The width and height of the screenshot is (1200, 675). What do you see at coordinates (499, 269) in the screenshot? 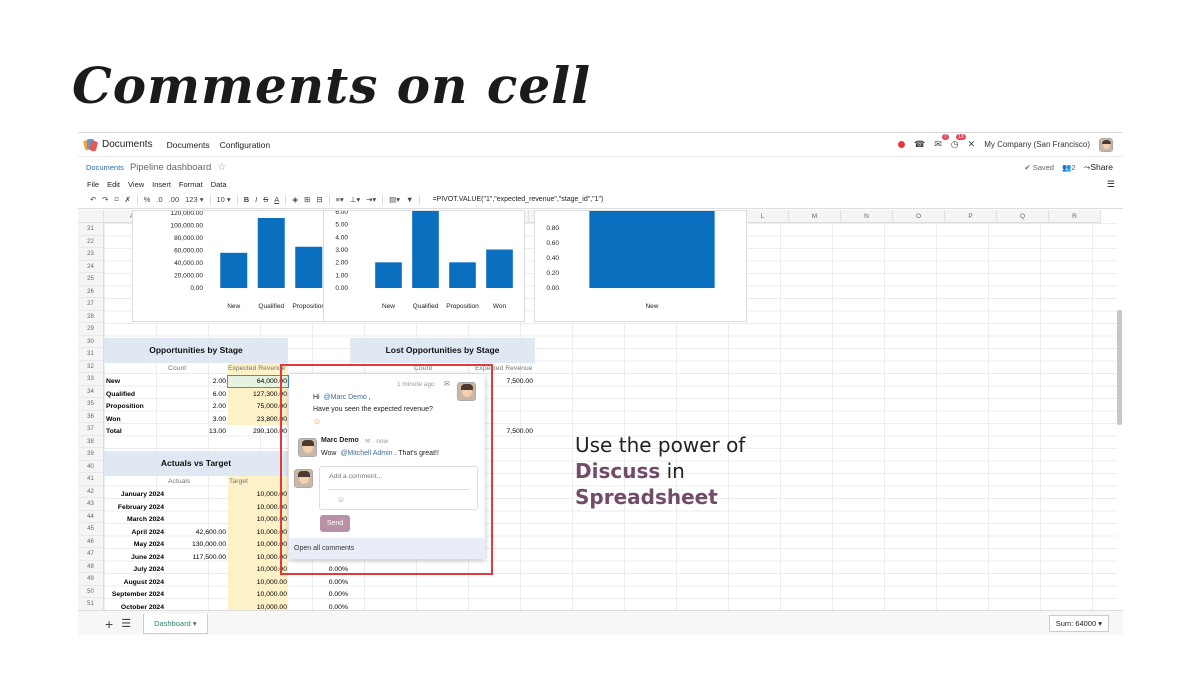
I see `bar-won` at bounding box center [499, 269].